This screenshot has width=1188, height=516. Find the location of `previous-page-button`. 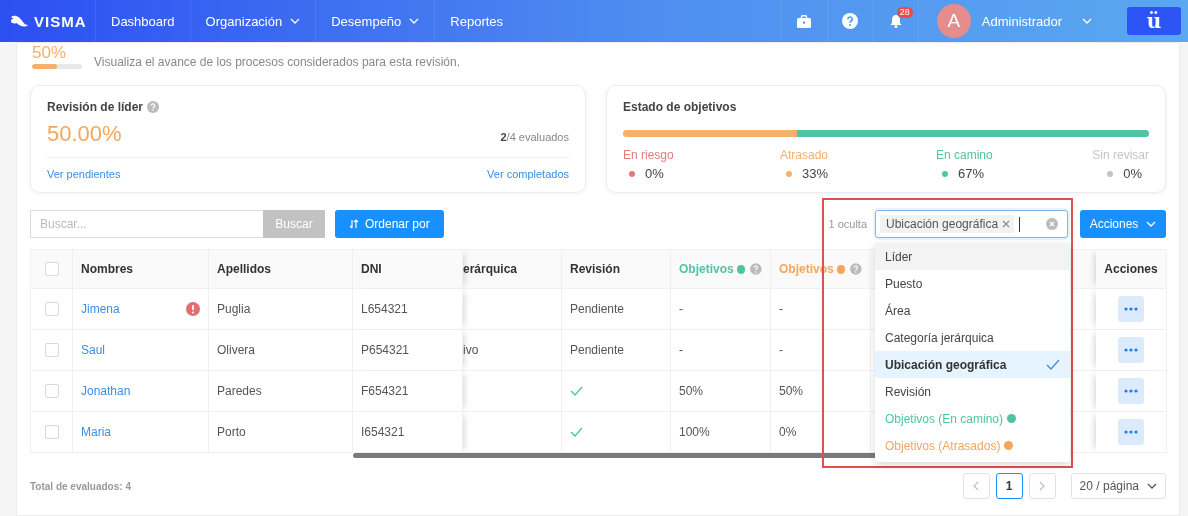

previous-page-button is located at coordinates (976, 486).